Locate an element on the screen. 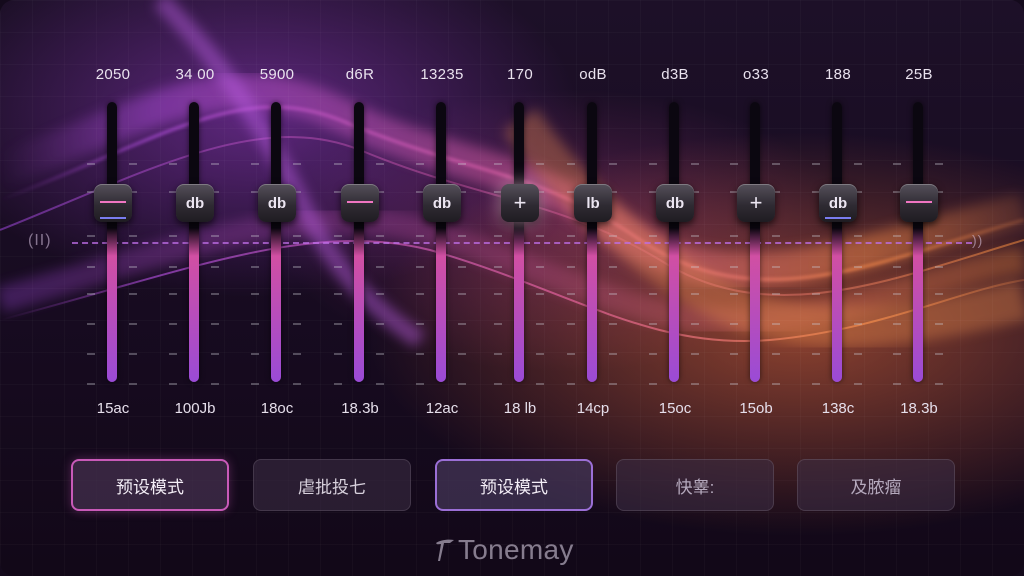 Image resolution: width=1024 pixels, height=576 pixels. eq-band-8: d3B db 15oc is located at coordinates (675, 240).